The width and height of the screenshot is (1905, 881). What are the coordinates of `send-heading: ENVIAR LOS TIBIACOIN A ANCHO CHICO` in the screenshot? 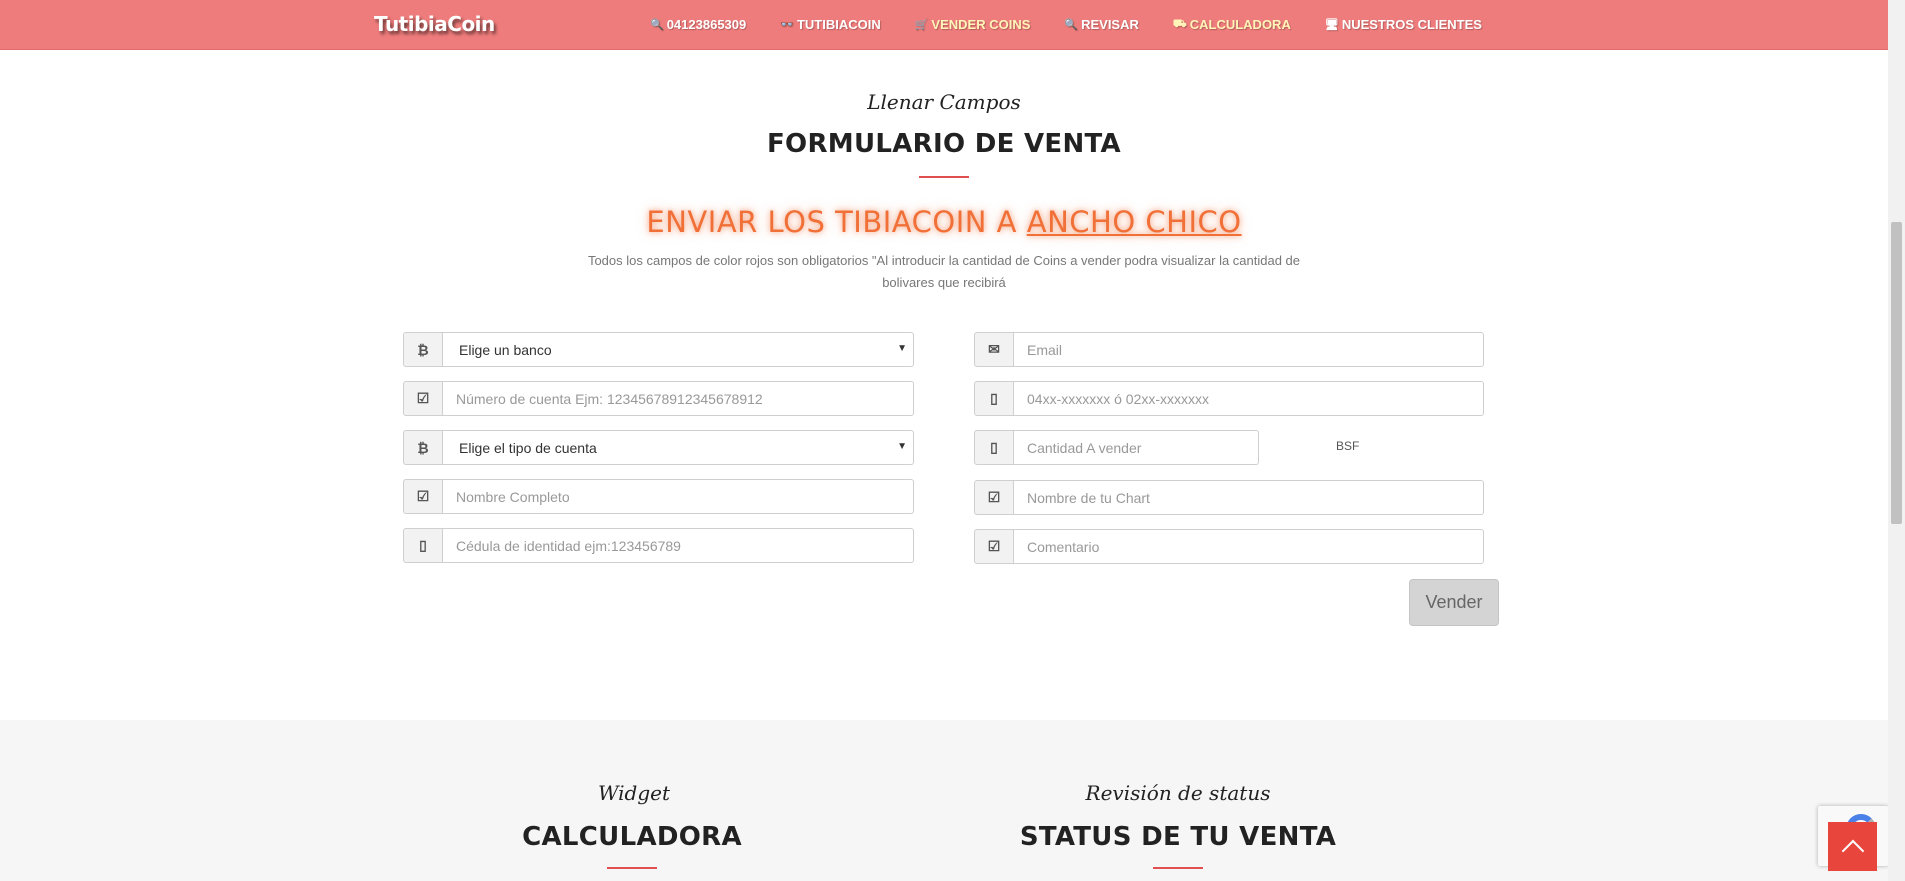 It's located at (944, 222).